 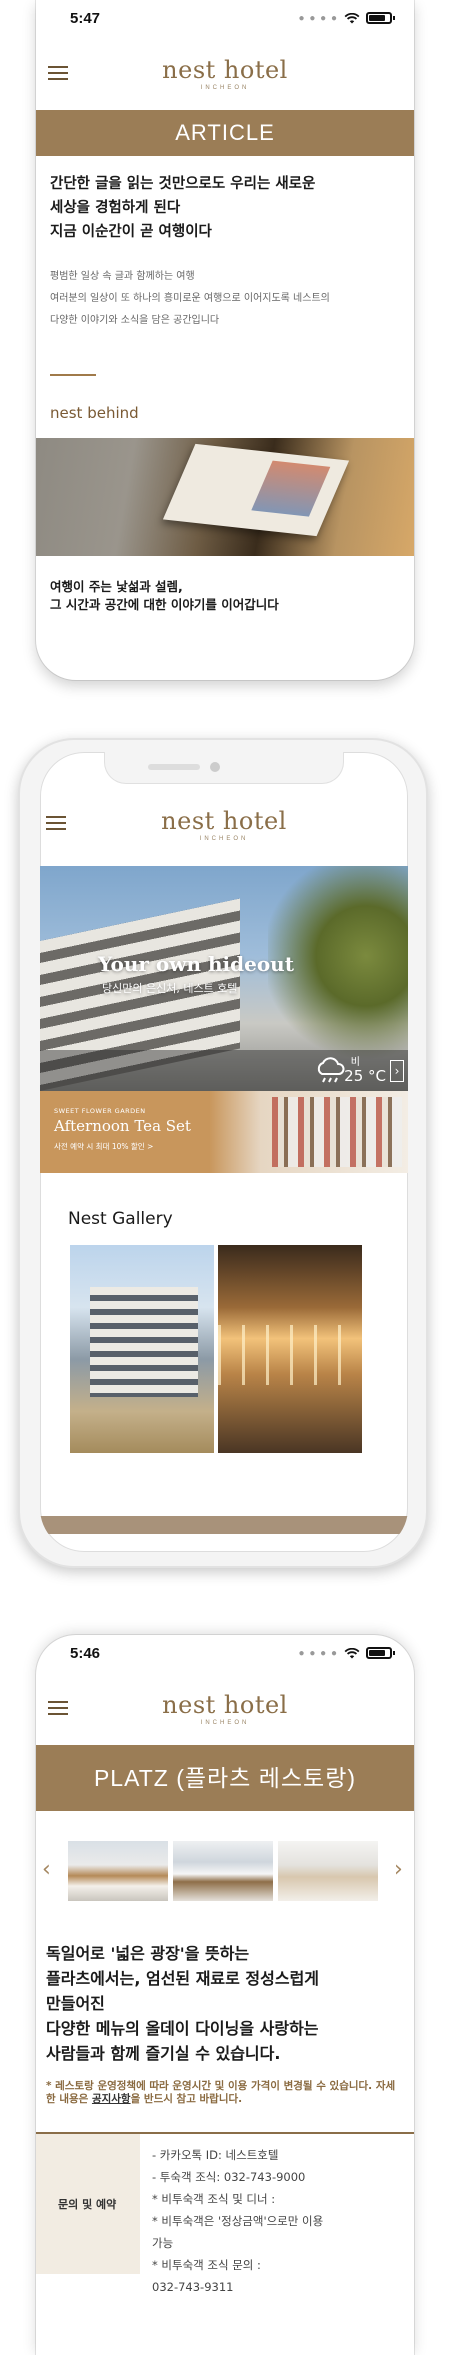 I want to click on section-title: nest behind, so click(x=94, y=413).